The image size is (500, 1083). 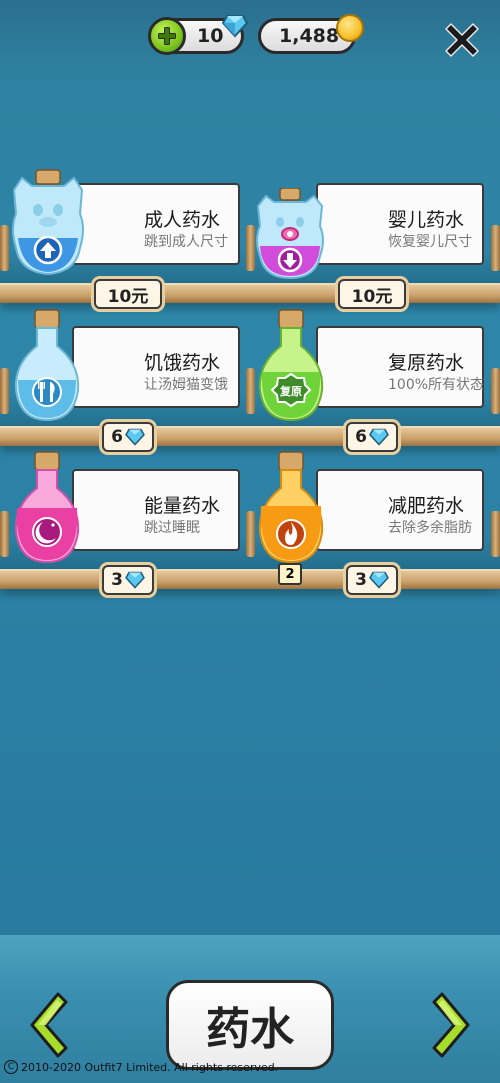 What do you see at coordinates (250, 35) in the screenshot?
I see `top-shade` at bounding box center [250, 35].